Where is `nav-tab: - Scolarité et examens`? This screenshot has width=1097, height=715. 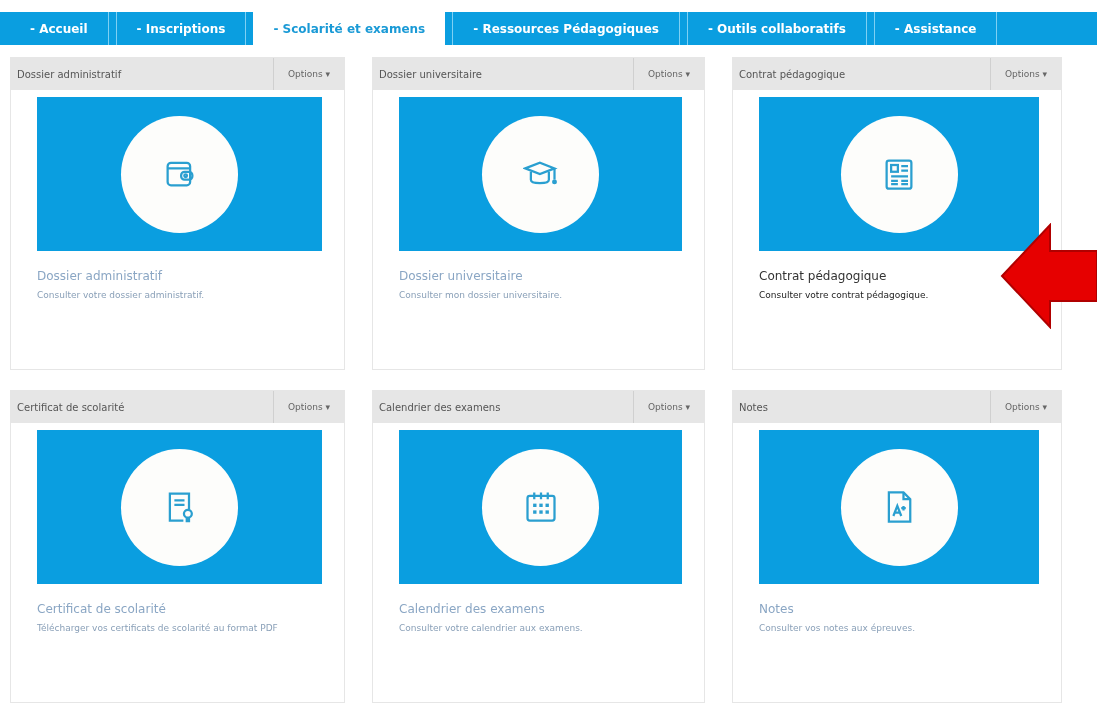 nav-tab: - Scolarité et examens is located at coordinates (349, 28).